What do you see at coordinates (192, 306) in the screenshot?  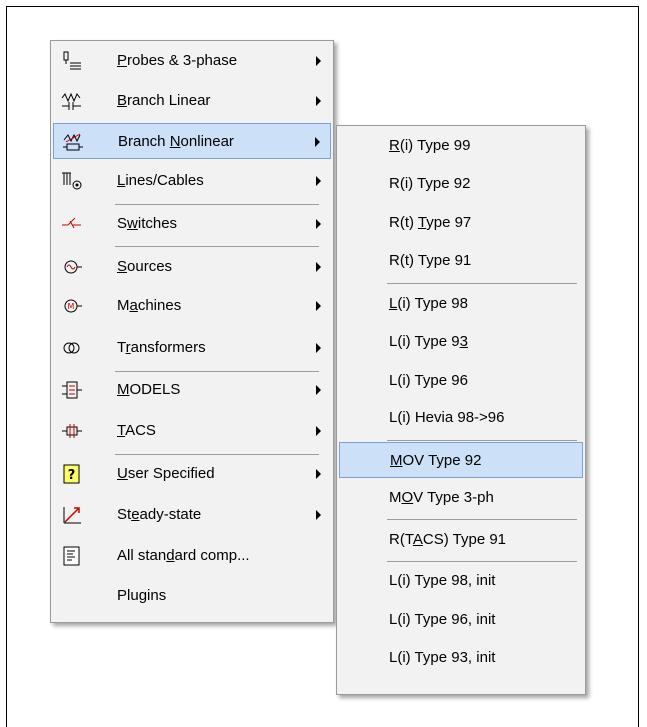 I see `menu-item-machines: M Machines` at bounding box center [192, 306].